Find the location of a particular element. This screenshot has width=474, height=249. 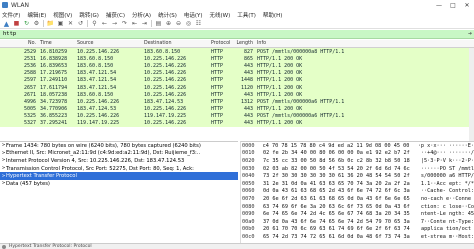

menu-analyze: 分析(A) is located at coordinates (141, 15).